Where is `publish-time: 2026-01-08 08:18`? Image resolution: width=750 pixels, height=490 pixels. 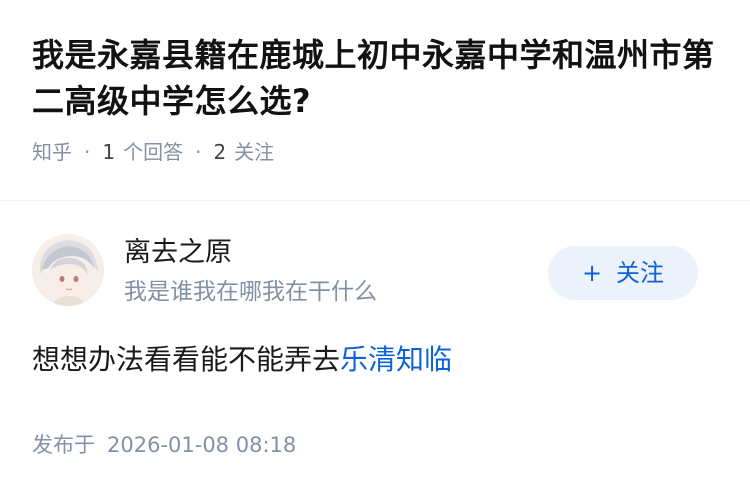 publish-time: 2026-01-08 08:18 is located at coordinates (202, 445).